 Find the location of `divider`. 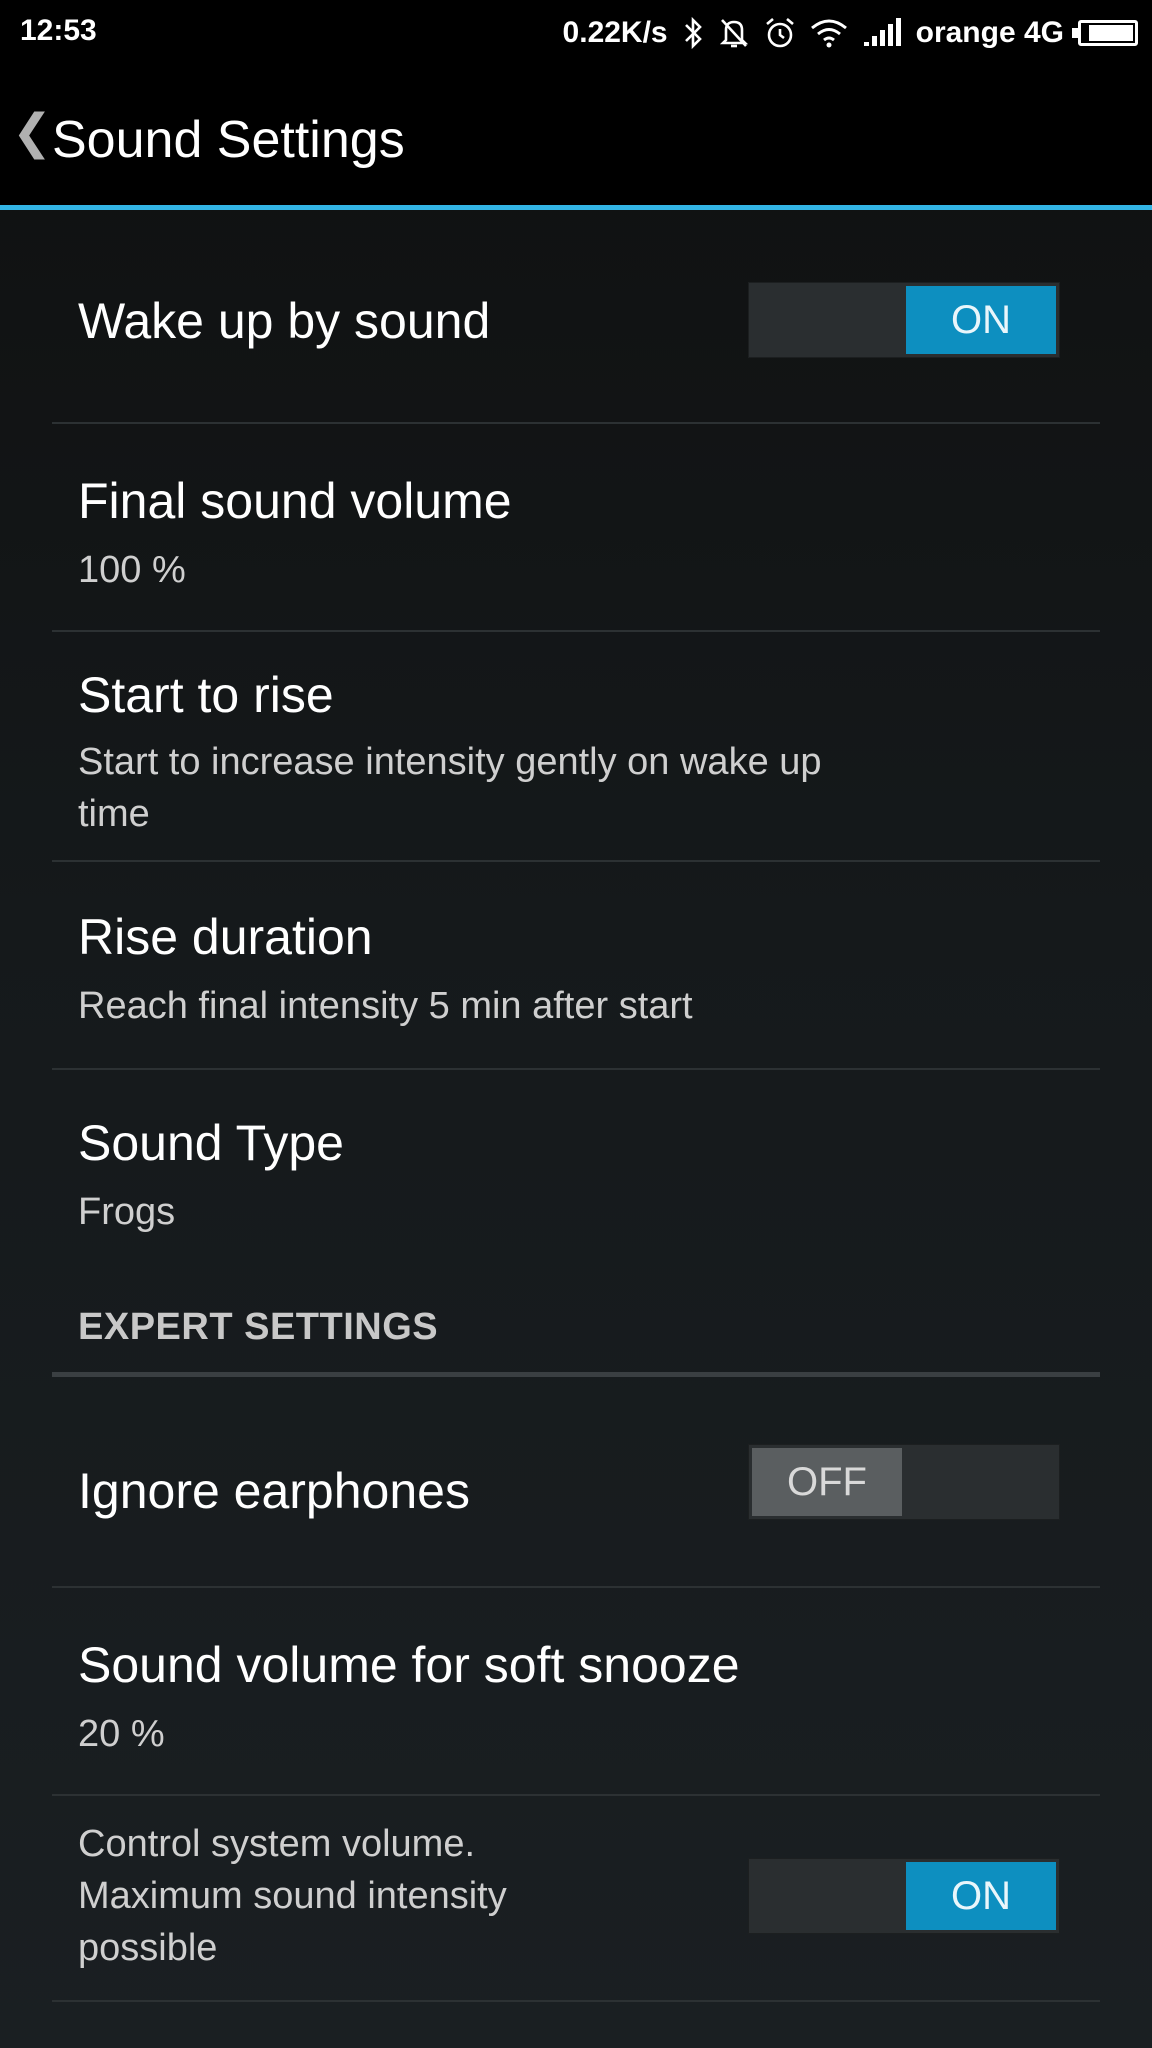

divider is located at coordinates (576, 2001).